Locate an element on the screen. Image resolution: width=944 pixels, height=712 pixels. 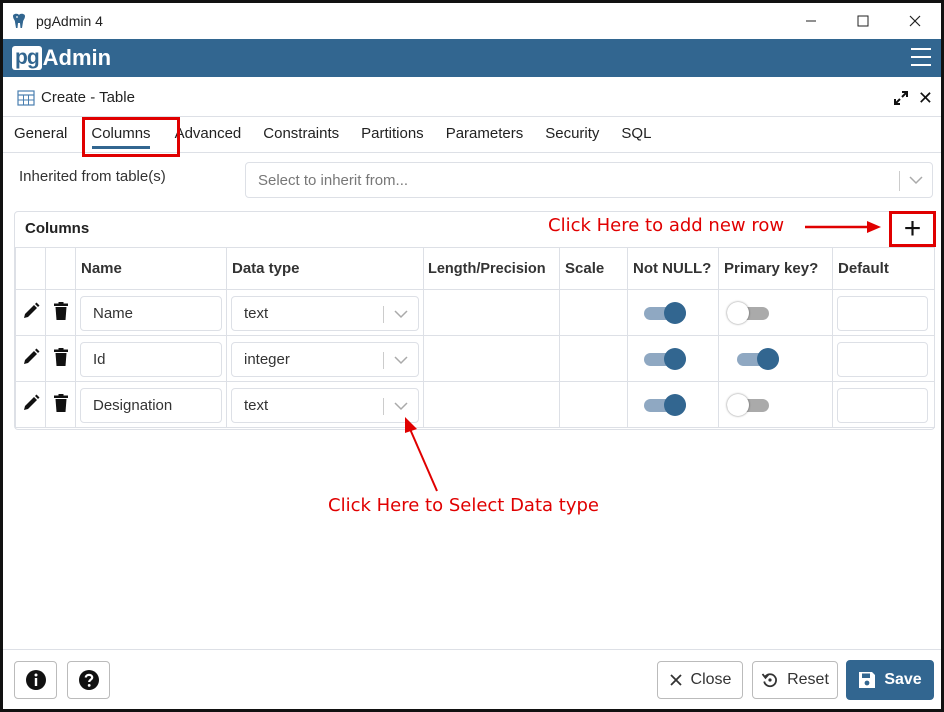
reset-button-label: Reset is located at coordinates (808, 679).